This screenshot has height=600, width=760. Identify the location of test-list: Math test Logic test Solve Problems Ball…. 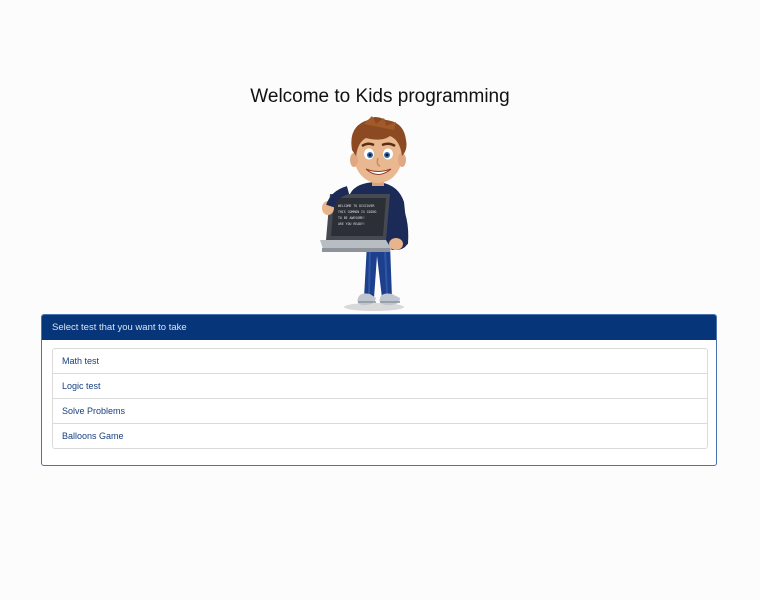
(380, 398).